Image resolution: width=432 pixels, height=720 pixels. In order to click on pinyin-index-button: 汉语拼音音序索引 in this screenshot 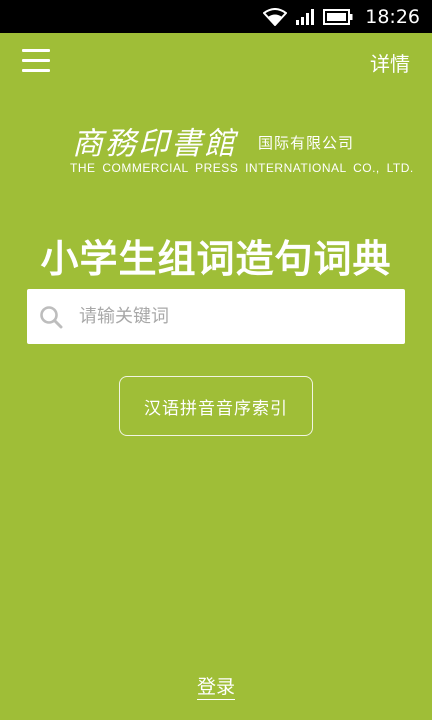, I will do `click(216, 406)`.